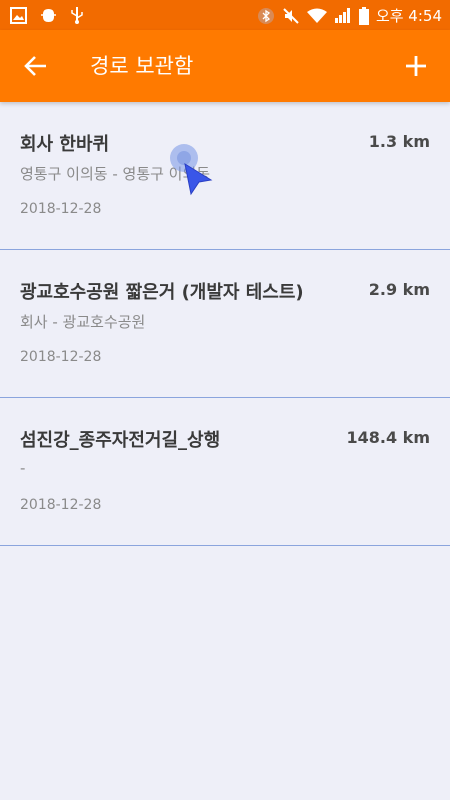 This screenshot has height=800, width=450. I want to click on route-path: 회사 - 광교호수공원, so click(83, 322).